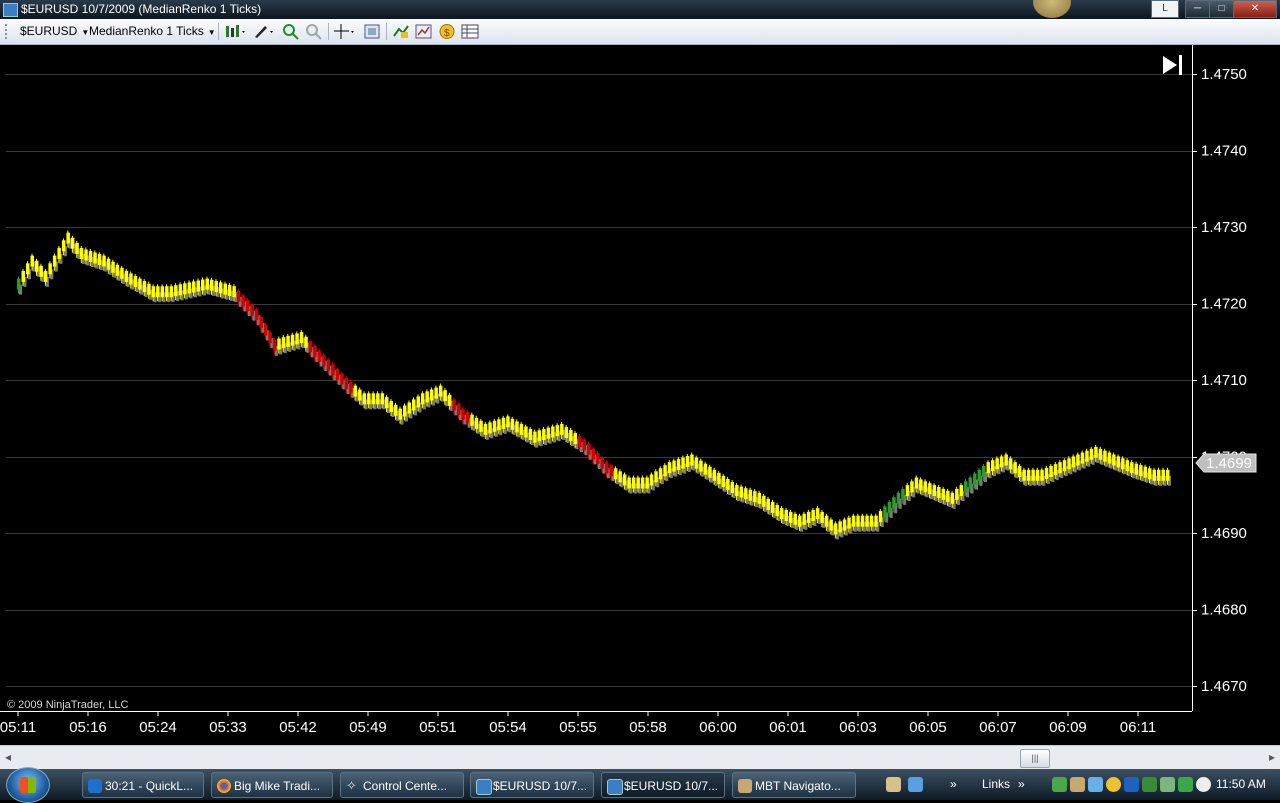 This screenshot has height=803, width=1280. Describe the element at coordinates (88, 727) in the screenshot. I see `time-tick-label: 05:16` at that location.